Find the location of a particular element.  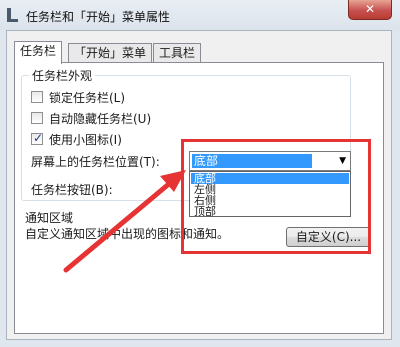

close-button: ✕ is located at coordinates (370, 10).